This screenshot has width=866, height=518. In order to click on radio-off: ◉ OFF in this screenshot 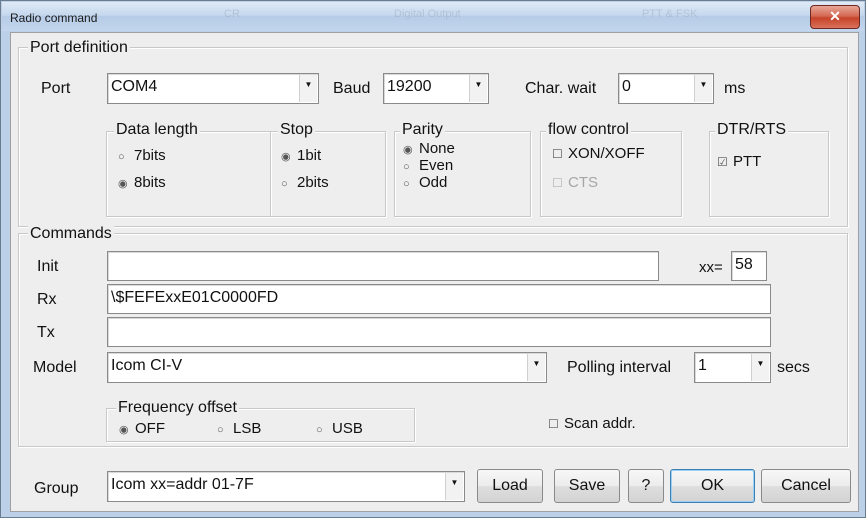, I will do `click(142, 429)`.